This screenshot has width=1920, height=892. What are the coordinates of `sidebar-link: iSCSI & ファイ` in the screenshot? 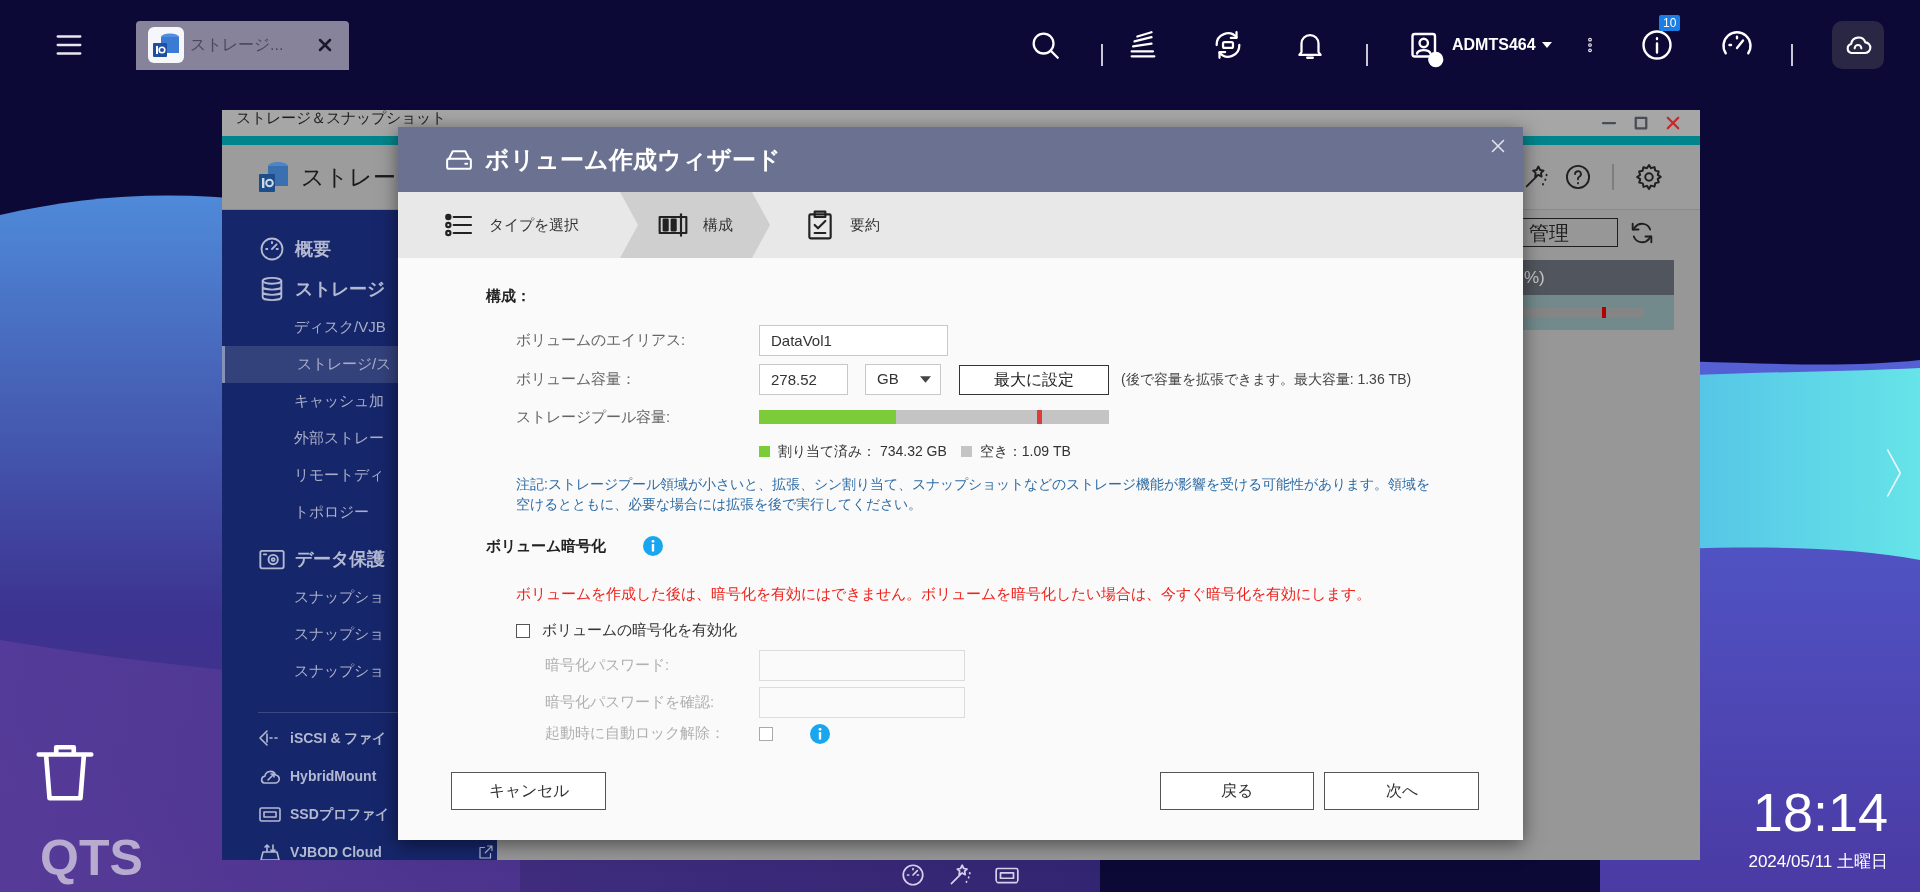 It's located at (338, 738).